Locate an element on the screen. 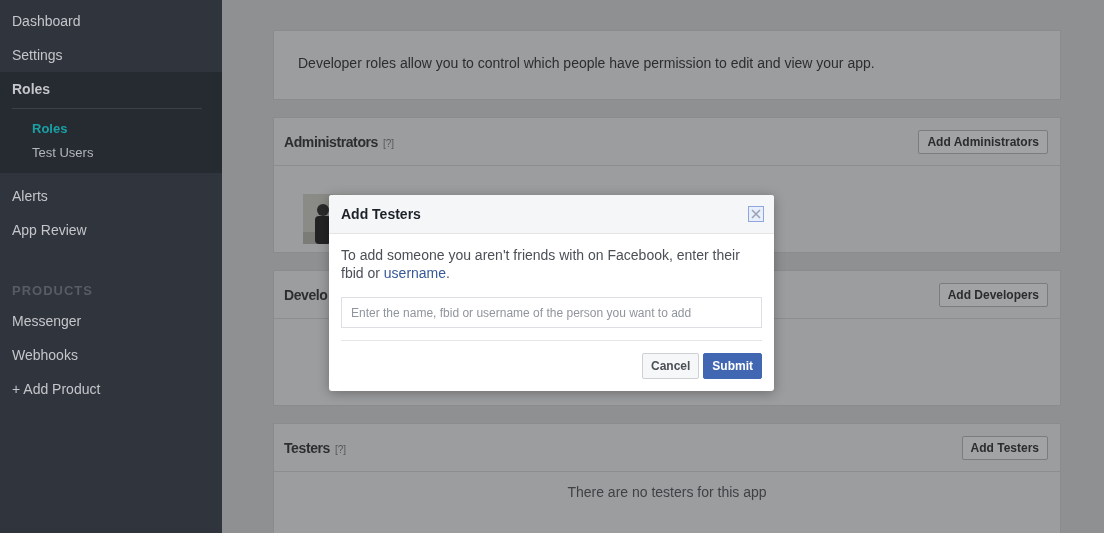 The height and width of the screenshot is (533, 1104). dialog-title: Add Testers is located at coordinates (381, 214).